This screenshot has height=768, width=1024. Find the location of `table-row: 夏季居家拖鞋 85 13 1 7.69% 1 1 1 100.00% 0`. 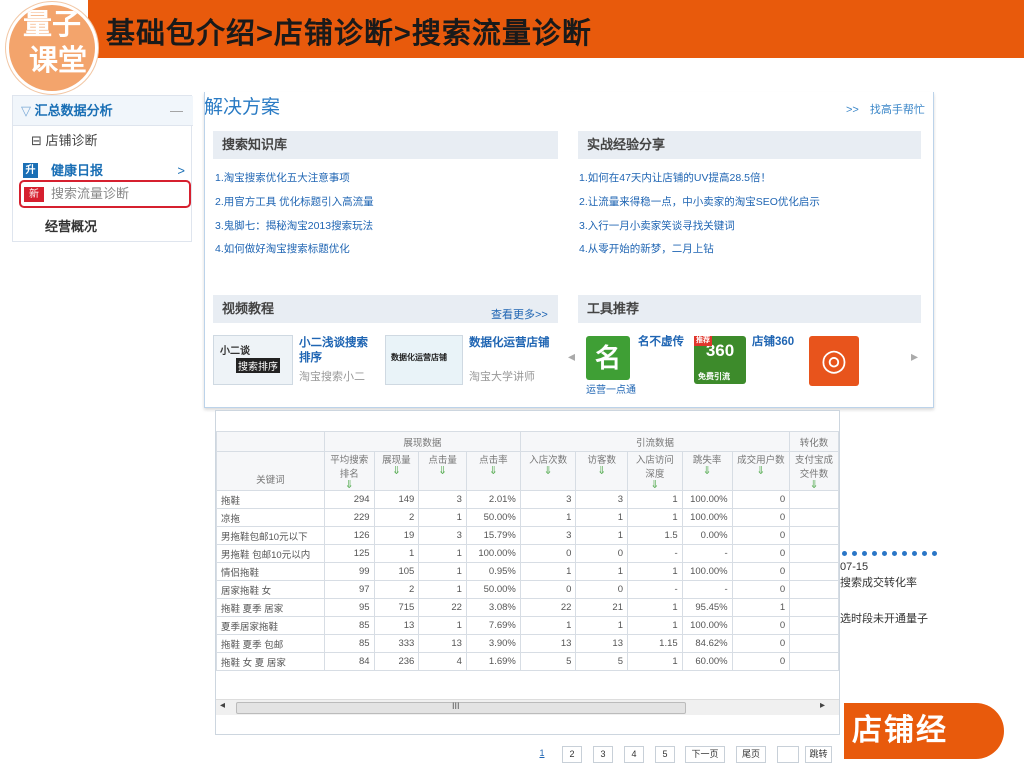

table-row: 夏季居家拖鞋 85 13 1 7.69% 1 1 1 100.00% 0 is located at coordinates (527, 625).